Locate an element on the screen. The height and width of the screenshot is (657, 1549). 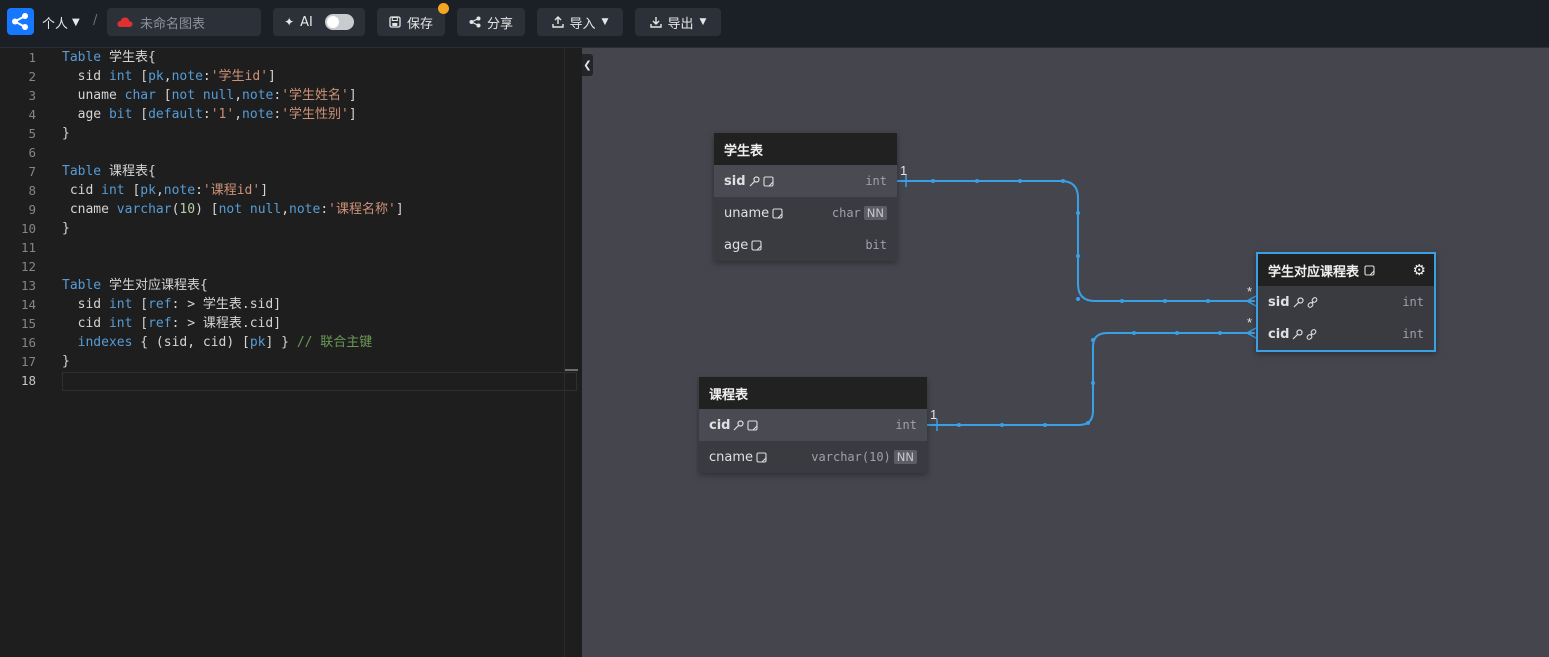
code-token: ] } is located at coordinates (281, 342).